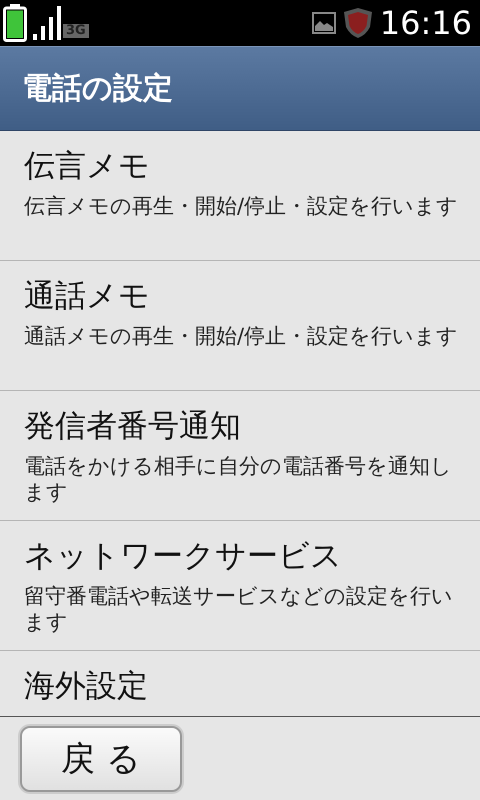 The width and height of the screenshot is (480, 800). I want to click on back-button: 戻 る, so click(101, 759).